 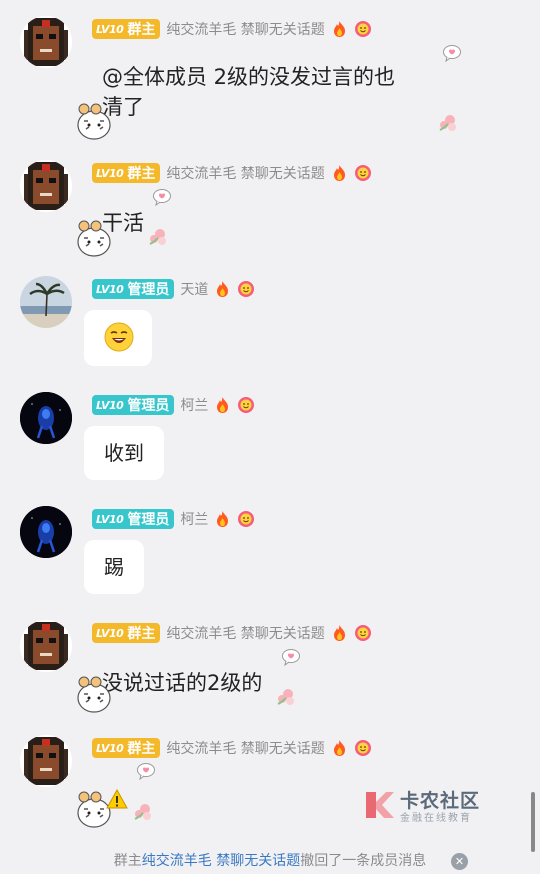 I want to click on watermark-logo: 卡农社区 金融在线教育, so click(x=420, y=806).